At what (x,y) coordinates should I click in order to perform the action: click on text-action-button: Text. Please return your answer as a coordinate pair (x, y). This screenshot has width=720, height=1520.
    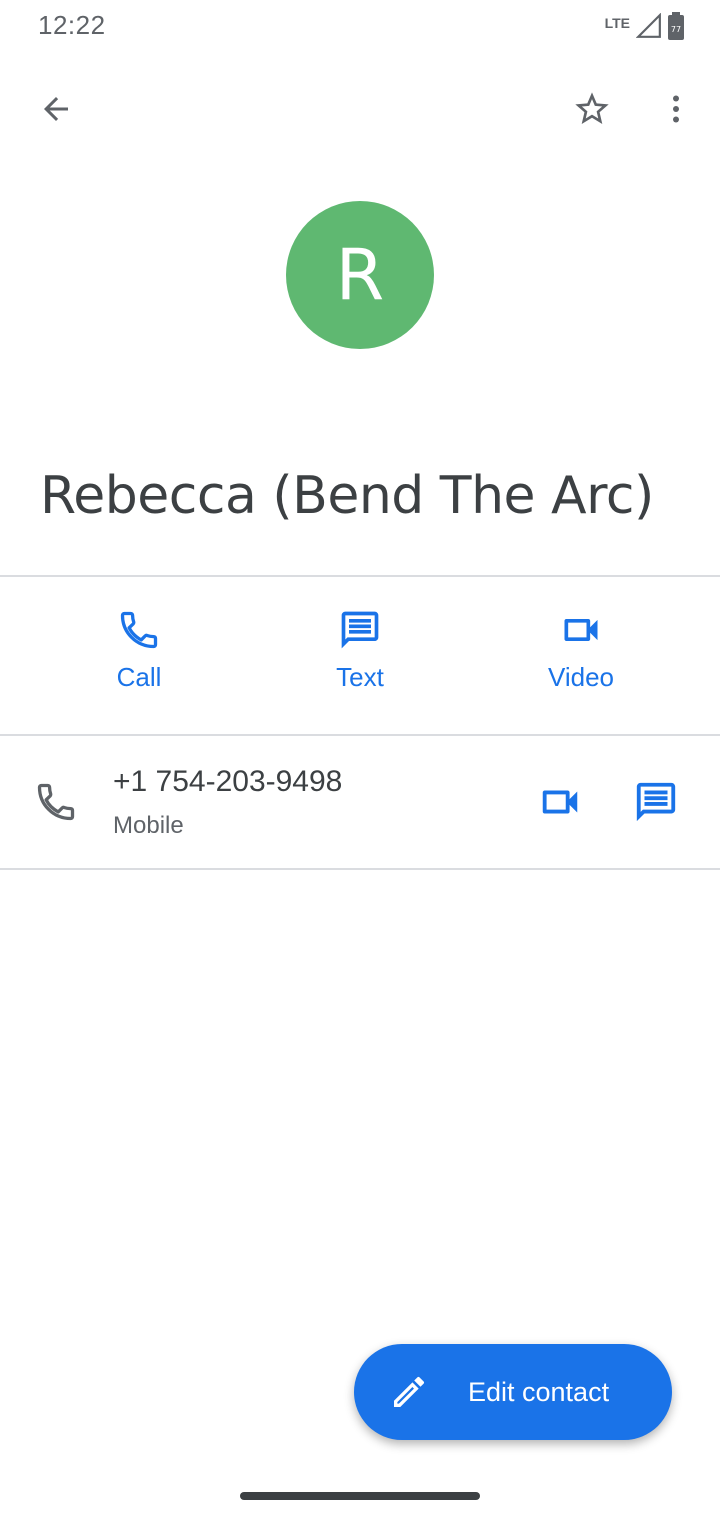
    Looking at the image, I should click on (360, 650).